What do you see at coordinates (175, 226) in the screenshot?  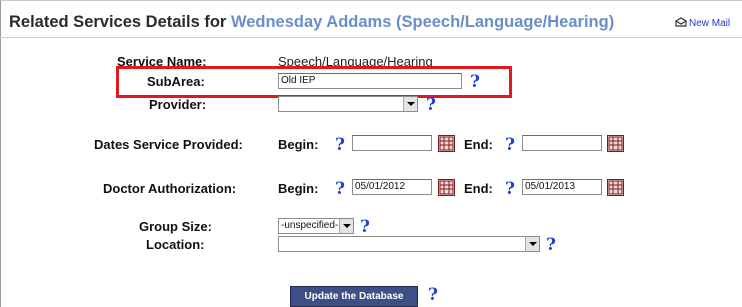 I see `group-size-label: Group Size:` at bounding box center [175, 226].